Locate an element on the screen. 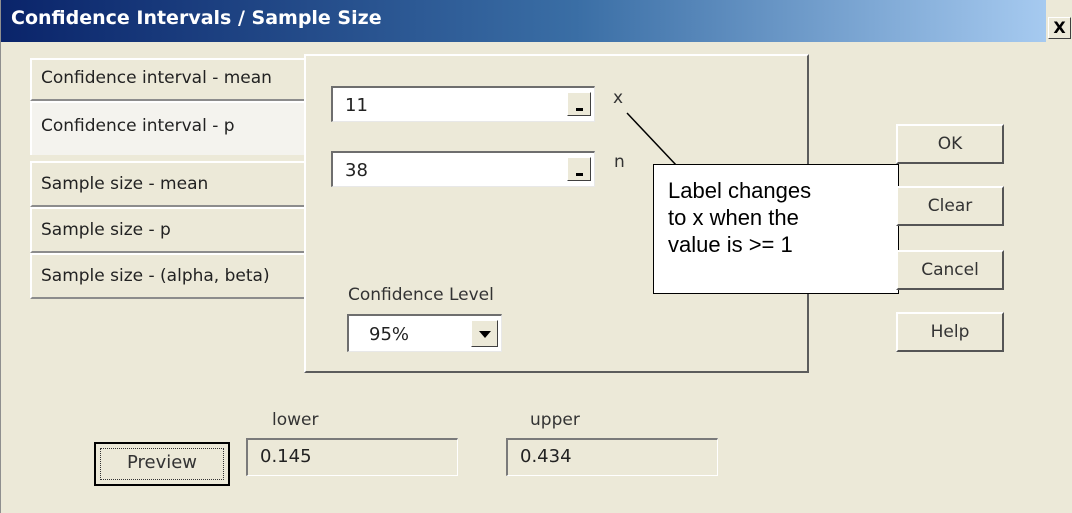 The width and height of the screenshot is (1072, 513). callout-line-1: Label changes is located at coordinates (740, 190).